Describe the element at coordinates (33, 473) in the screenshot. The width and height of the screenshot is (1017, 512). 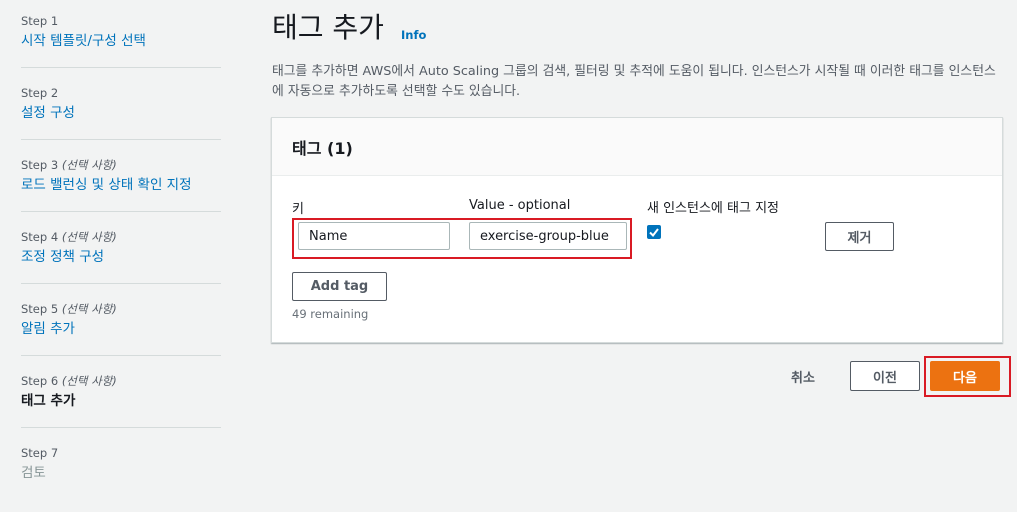
I see `step-7-disabled: 검토` at that location.